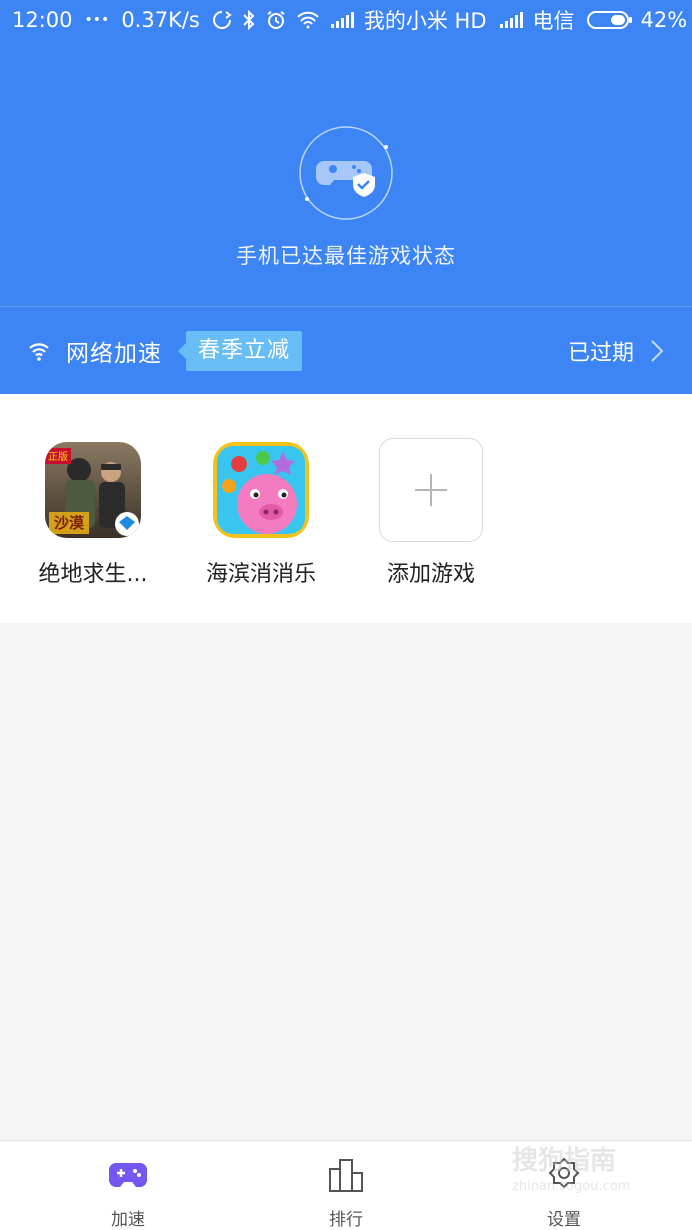 The image size is (692, 1230). I want to click on expiry-text: 已过期, so click(600, 353).